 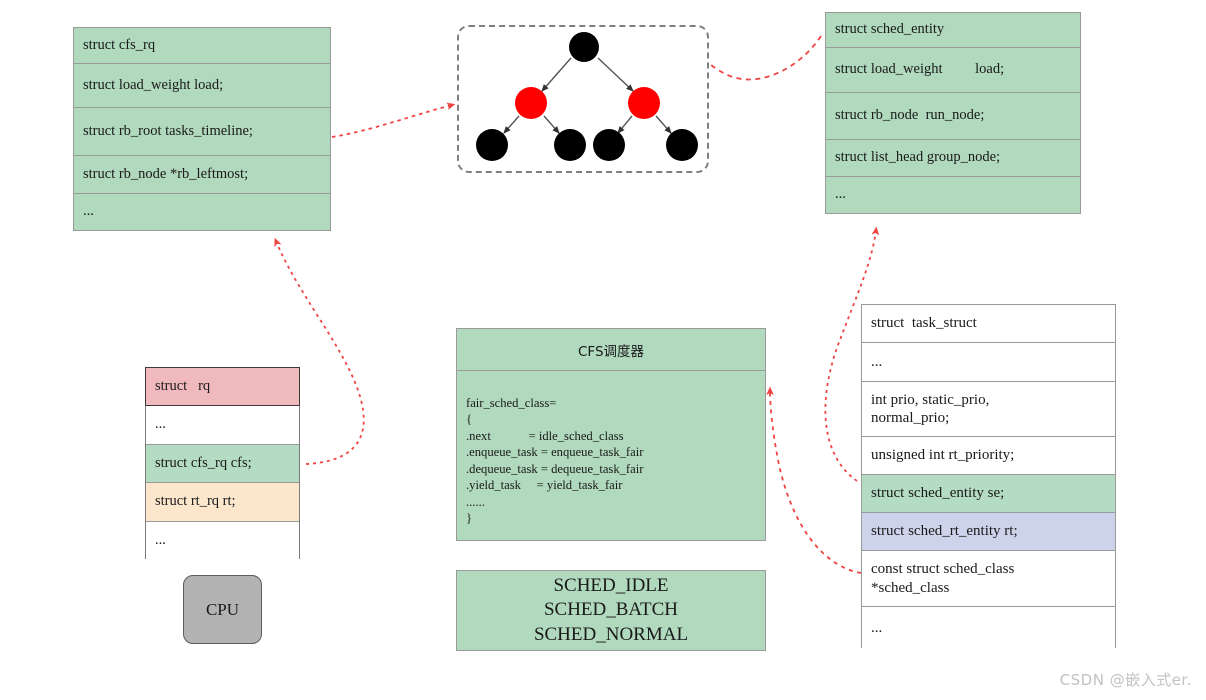 I want to click on cfs-scheduler-title: CFS调度器, so click(x=611, y=350).